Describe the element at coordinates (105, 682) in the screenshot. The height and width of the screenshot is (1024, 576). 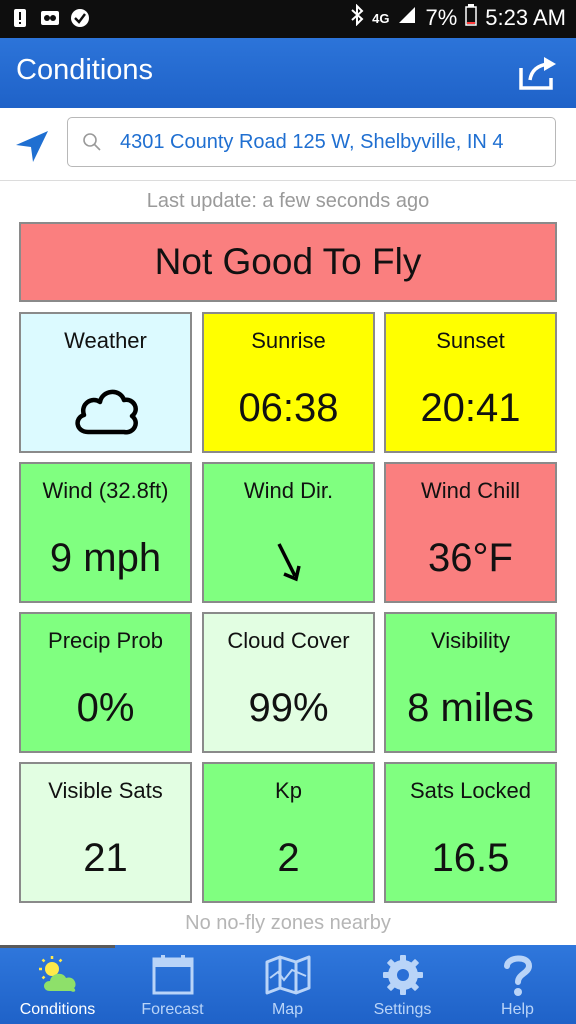
I see `tile-precip-prob: Precip Prob 0%` at that location.